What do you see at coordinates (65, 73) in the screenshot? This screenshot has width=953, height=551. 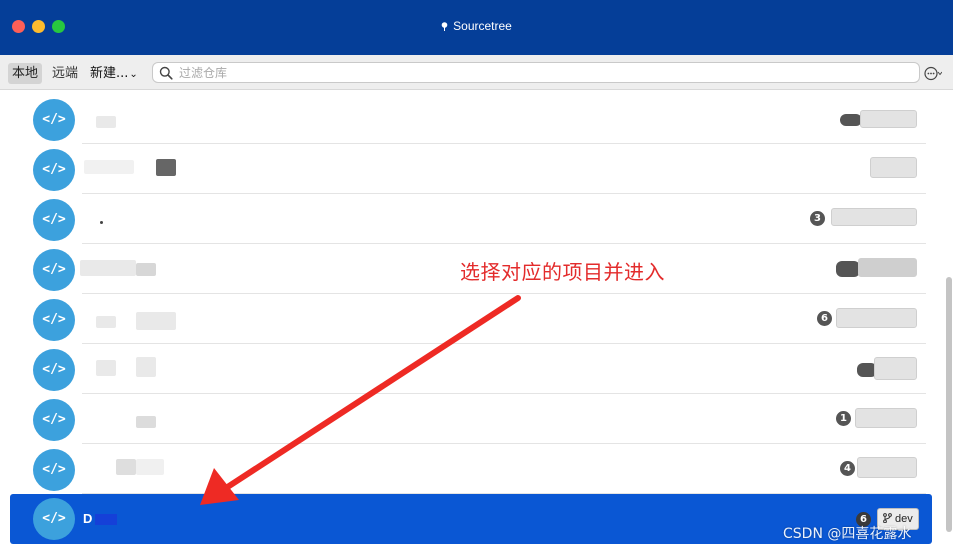 I see `tab-remote: 远端` at bounding box center [65, 73].